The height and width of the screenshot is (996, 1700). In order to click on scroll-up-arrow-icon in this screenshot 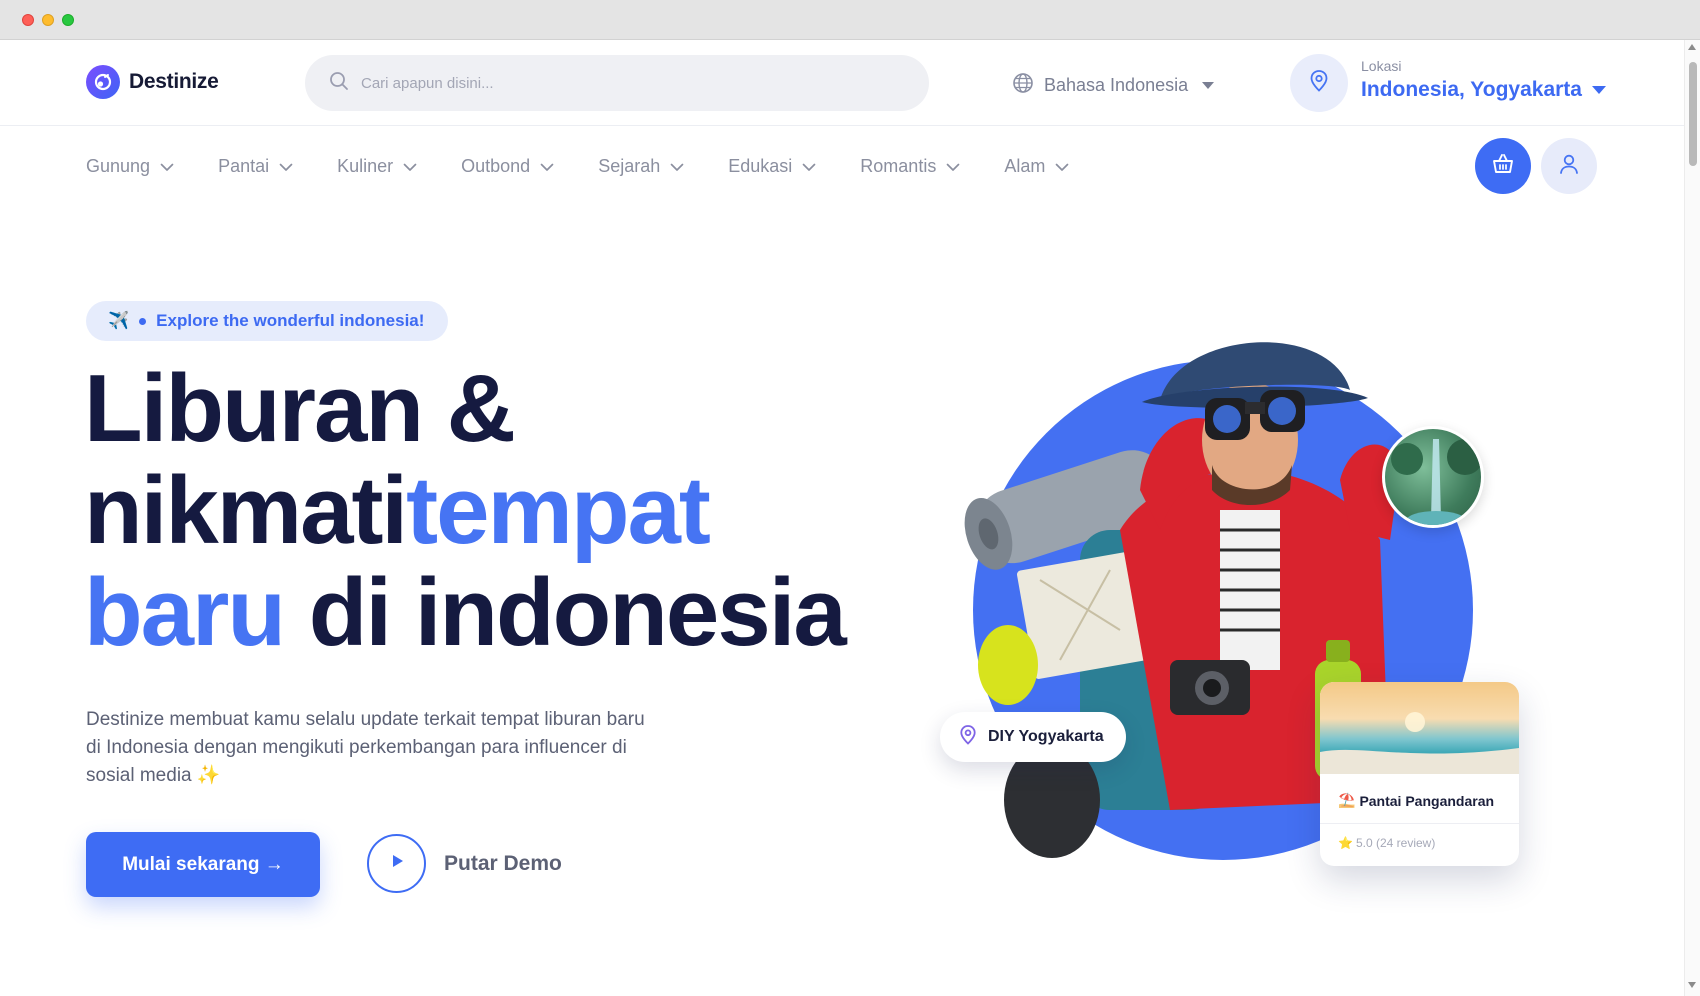, I will do `click(1692, 47)`.